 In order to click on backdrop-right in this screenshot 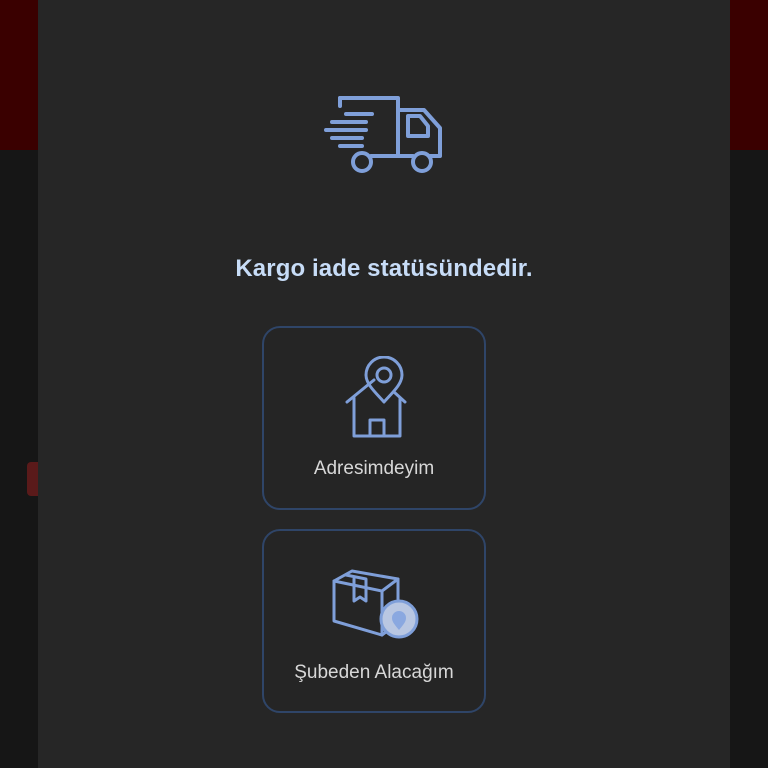, I will do `click(749, 459)`.